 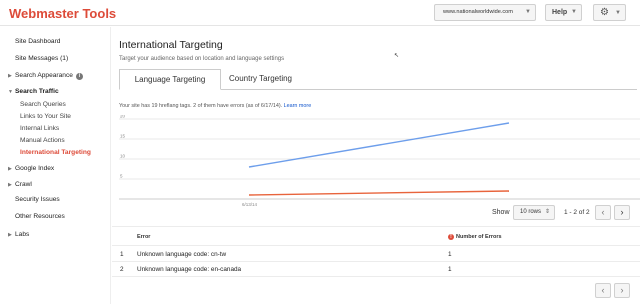 I want to click on next-page-button: ›, so click(x=622, y=212).